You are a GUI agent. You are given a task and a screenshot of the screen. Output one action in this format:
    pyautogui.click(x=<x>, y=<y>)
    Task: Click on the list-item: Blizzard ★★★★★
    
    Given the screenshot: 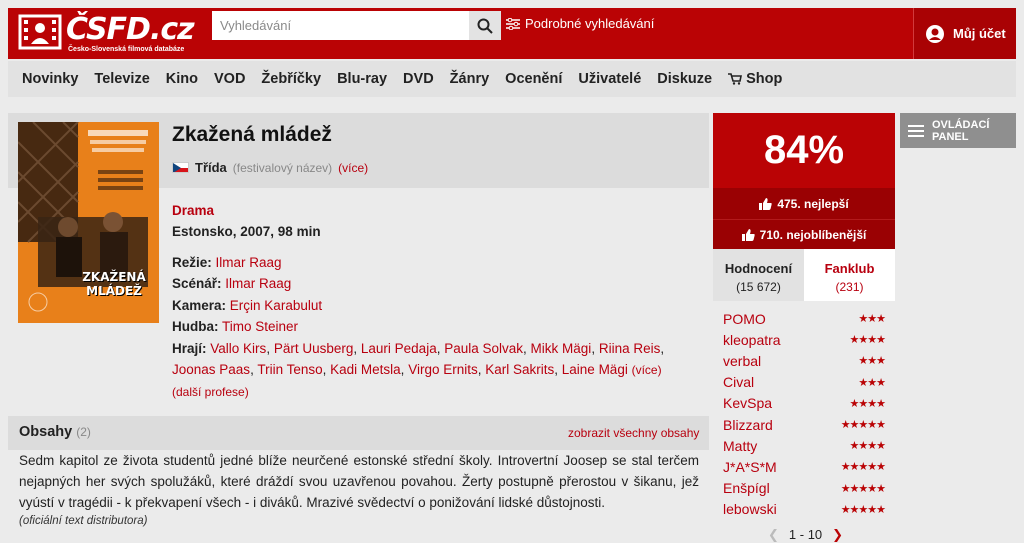 What is the action you would take?
    pyautogui.click(x=804, y=424)
    